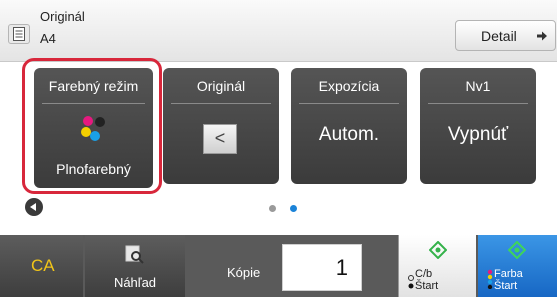 Image resolution: width=557 pixels, height=297 pixels. I want to click on tile-title: Expozícia, so click(349, 86).